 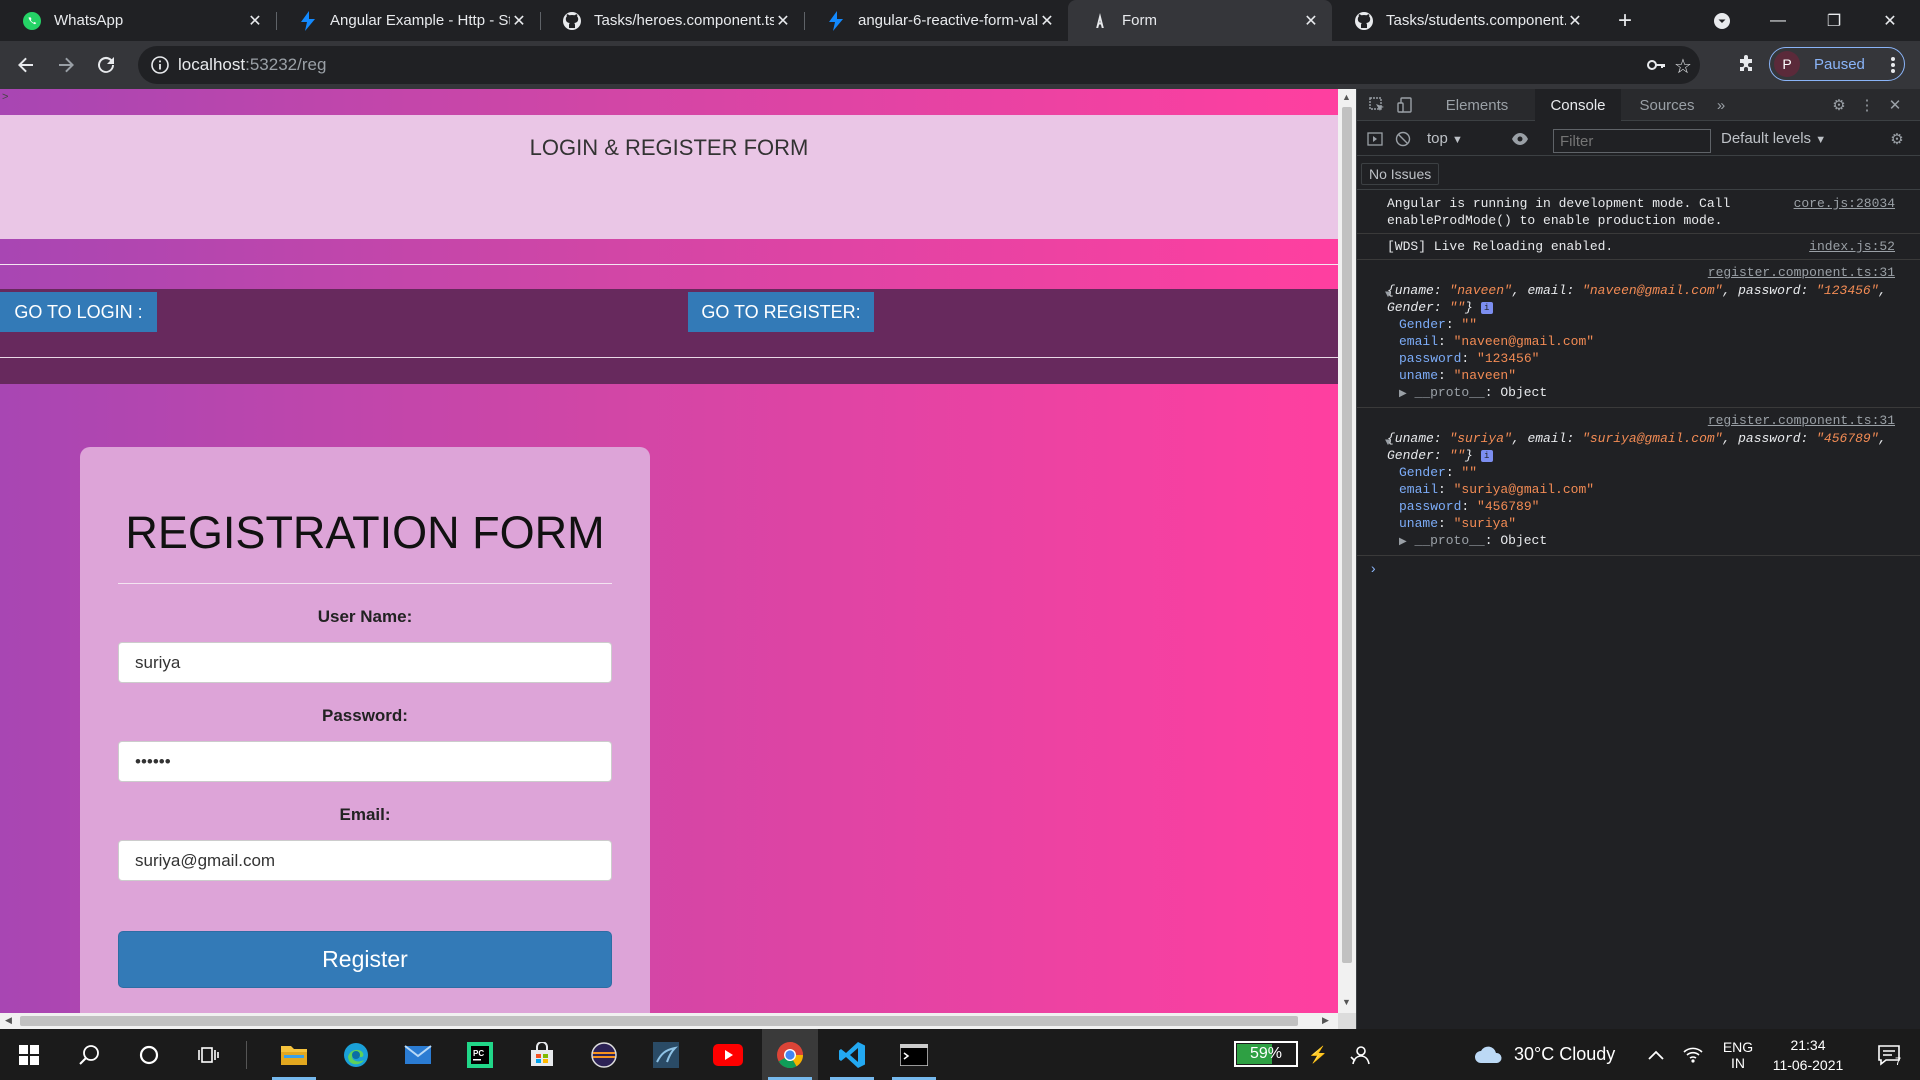 What do you see at coordinates (1346, 1002) in the screenshot?
I see `scroll-down-arrow-icon: ▼` at bounding box center [1346, 1002].